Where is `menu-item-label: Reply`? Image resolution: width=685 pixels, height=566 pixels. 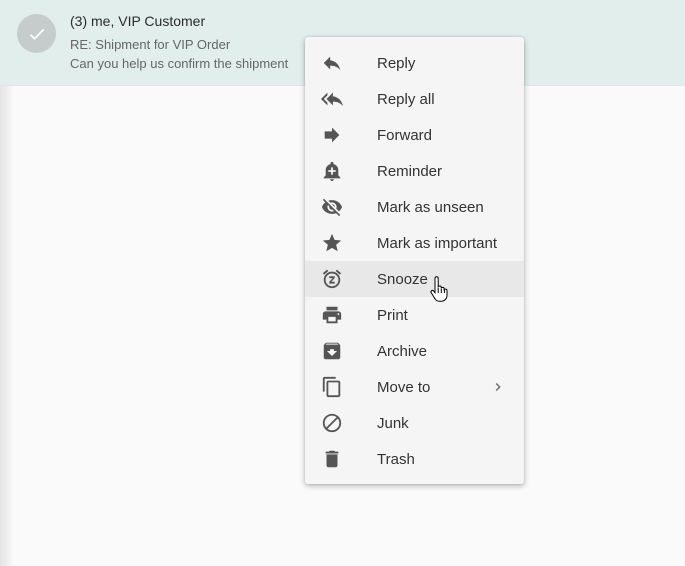
menu-item-label: Reply is located at coordinates (396, 63).